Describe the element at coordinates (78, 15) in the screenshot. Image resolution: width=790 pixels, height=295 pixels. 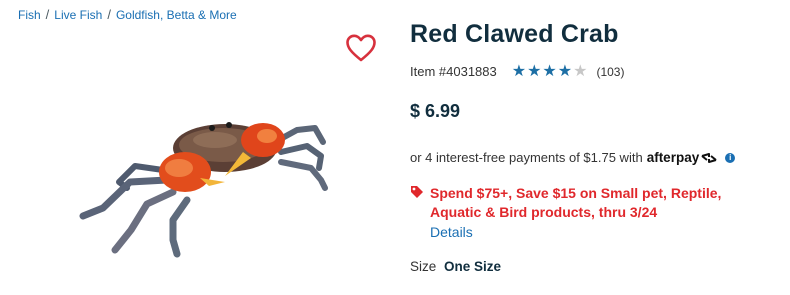
I see `breadcrumb-link-live-fish: Live Fish` at that location.